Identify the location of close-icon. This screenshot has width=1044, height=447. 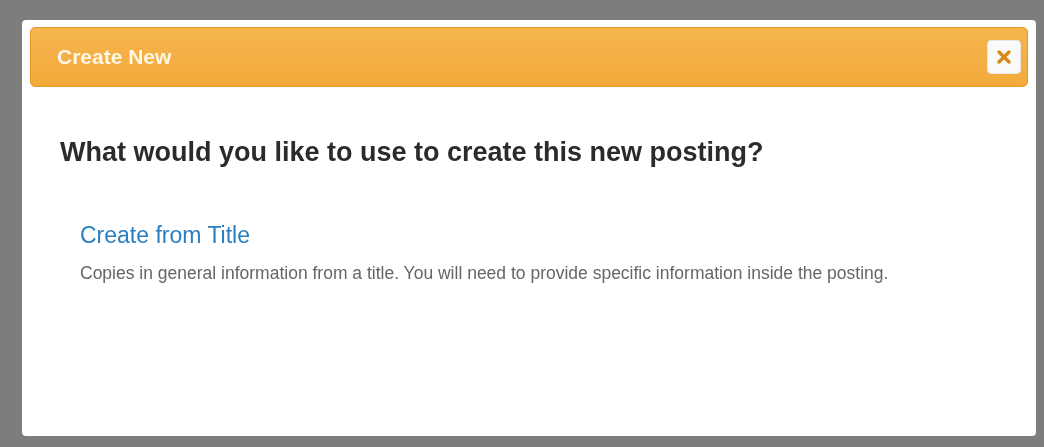
(1004, 57).